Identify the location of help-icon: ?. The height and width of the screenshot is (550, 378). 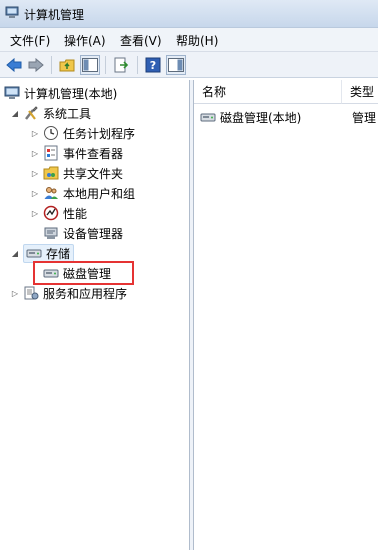
(153, 65).